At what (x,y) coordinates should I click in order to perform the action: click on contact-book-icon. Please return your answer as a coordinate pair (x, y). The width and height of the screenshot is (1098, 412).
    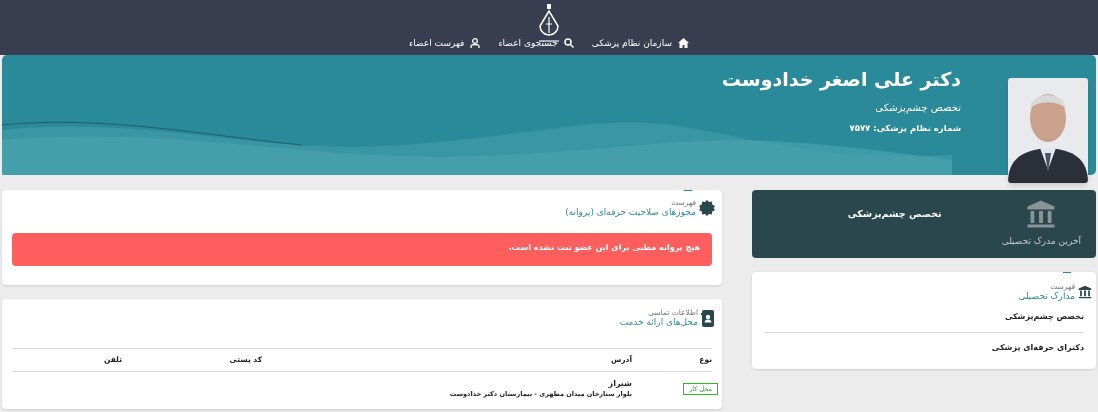
    Looking at the image, I should click on (708, 318).